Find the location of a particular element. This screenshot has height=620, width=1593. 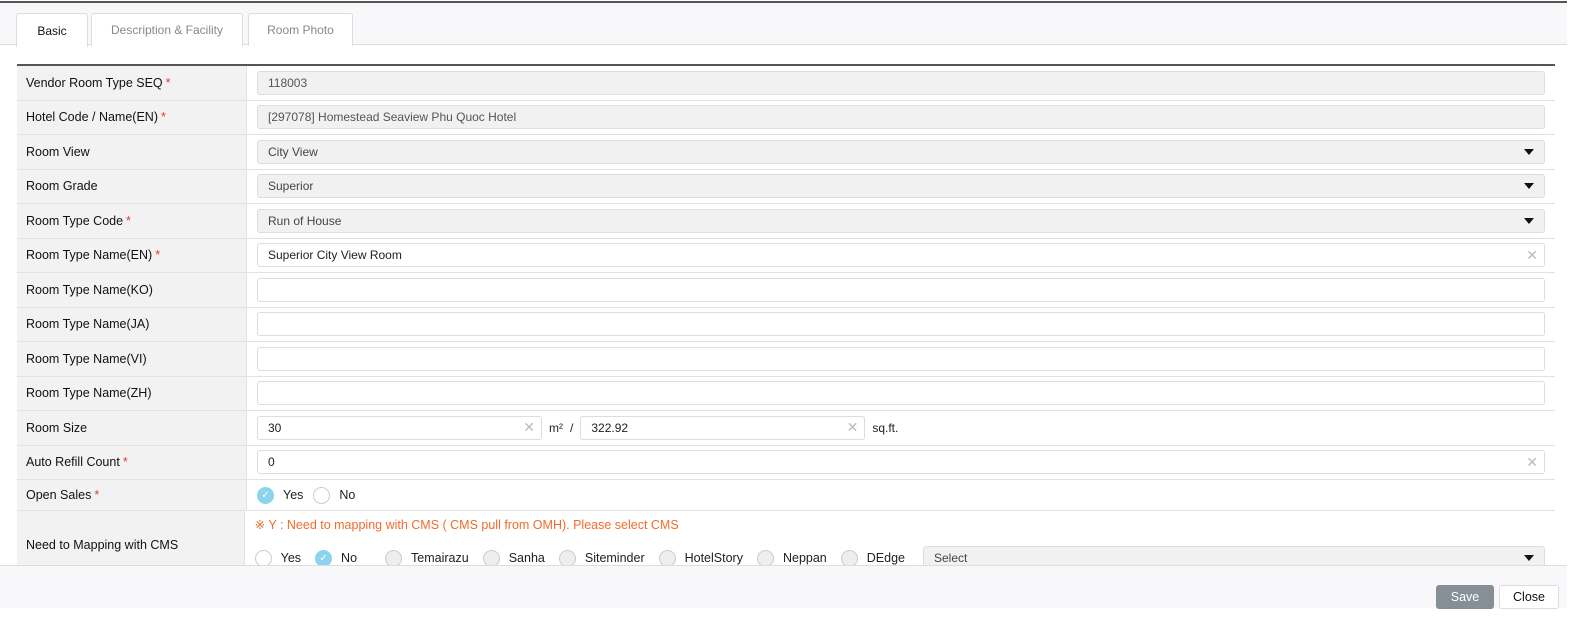

radio-label: DEdge is located at coordinates (885, 558).